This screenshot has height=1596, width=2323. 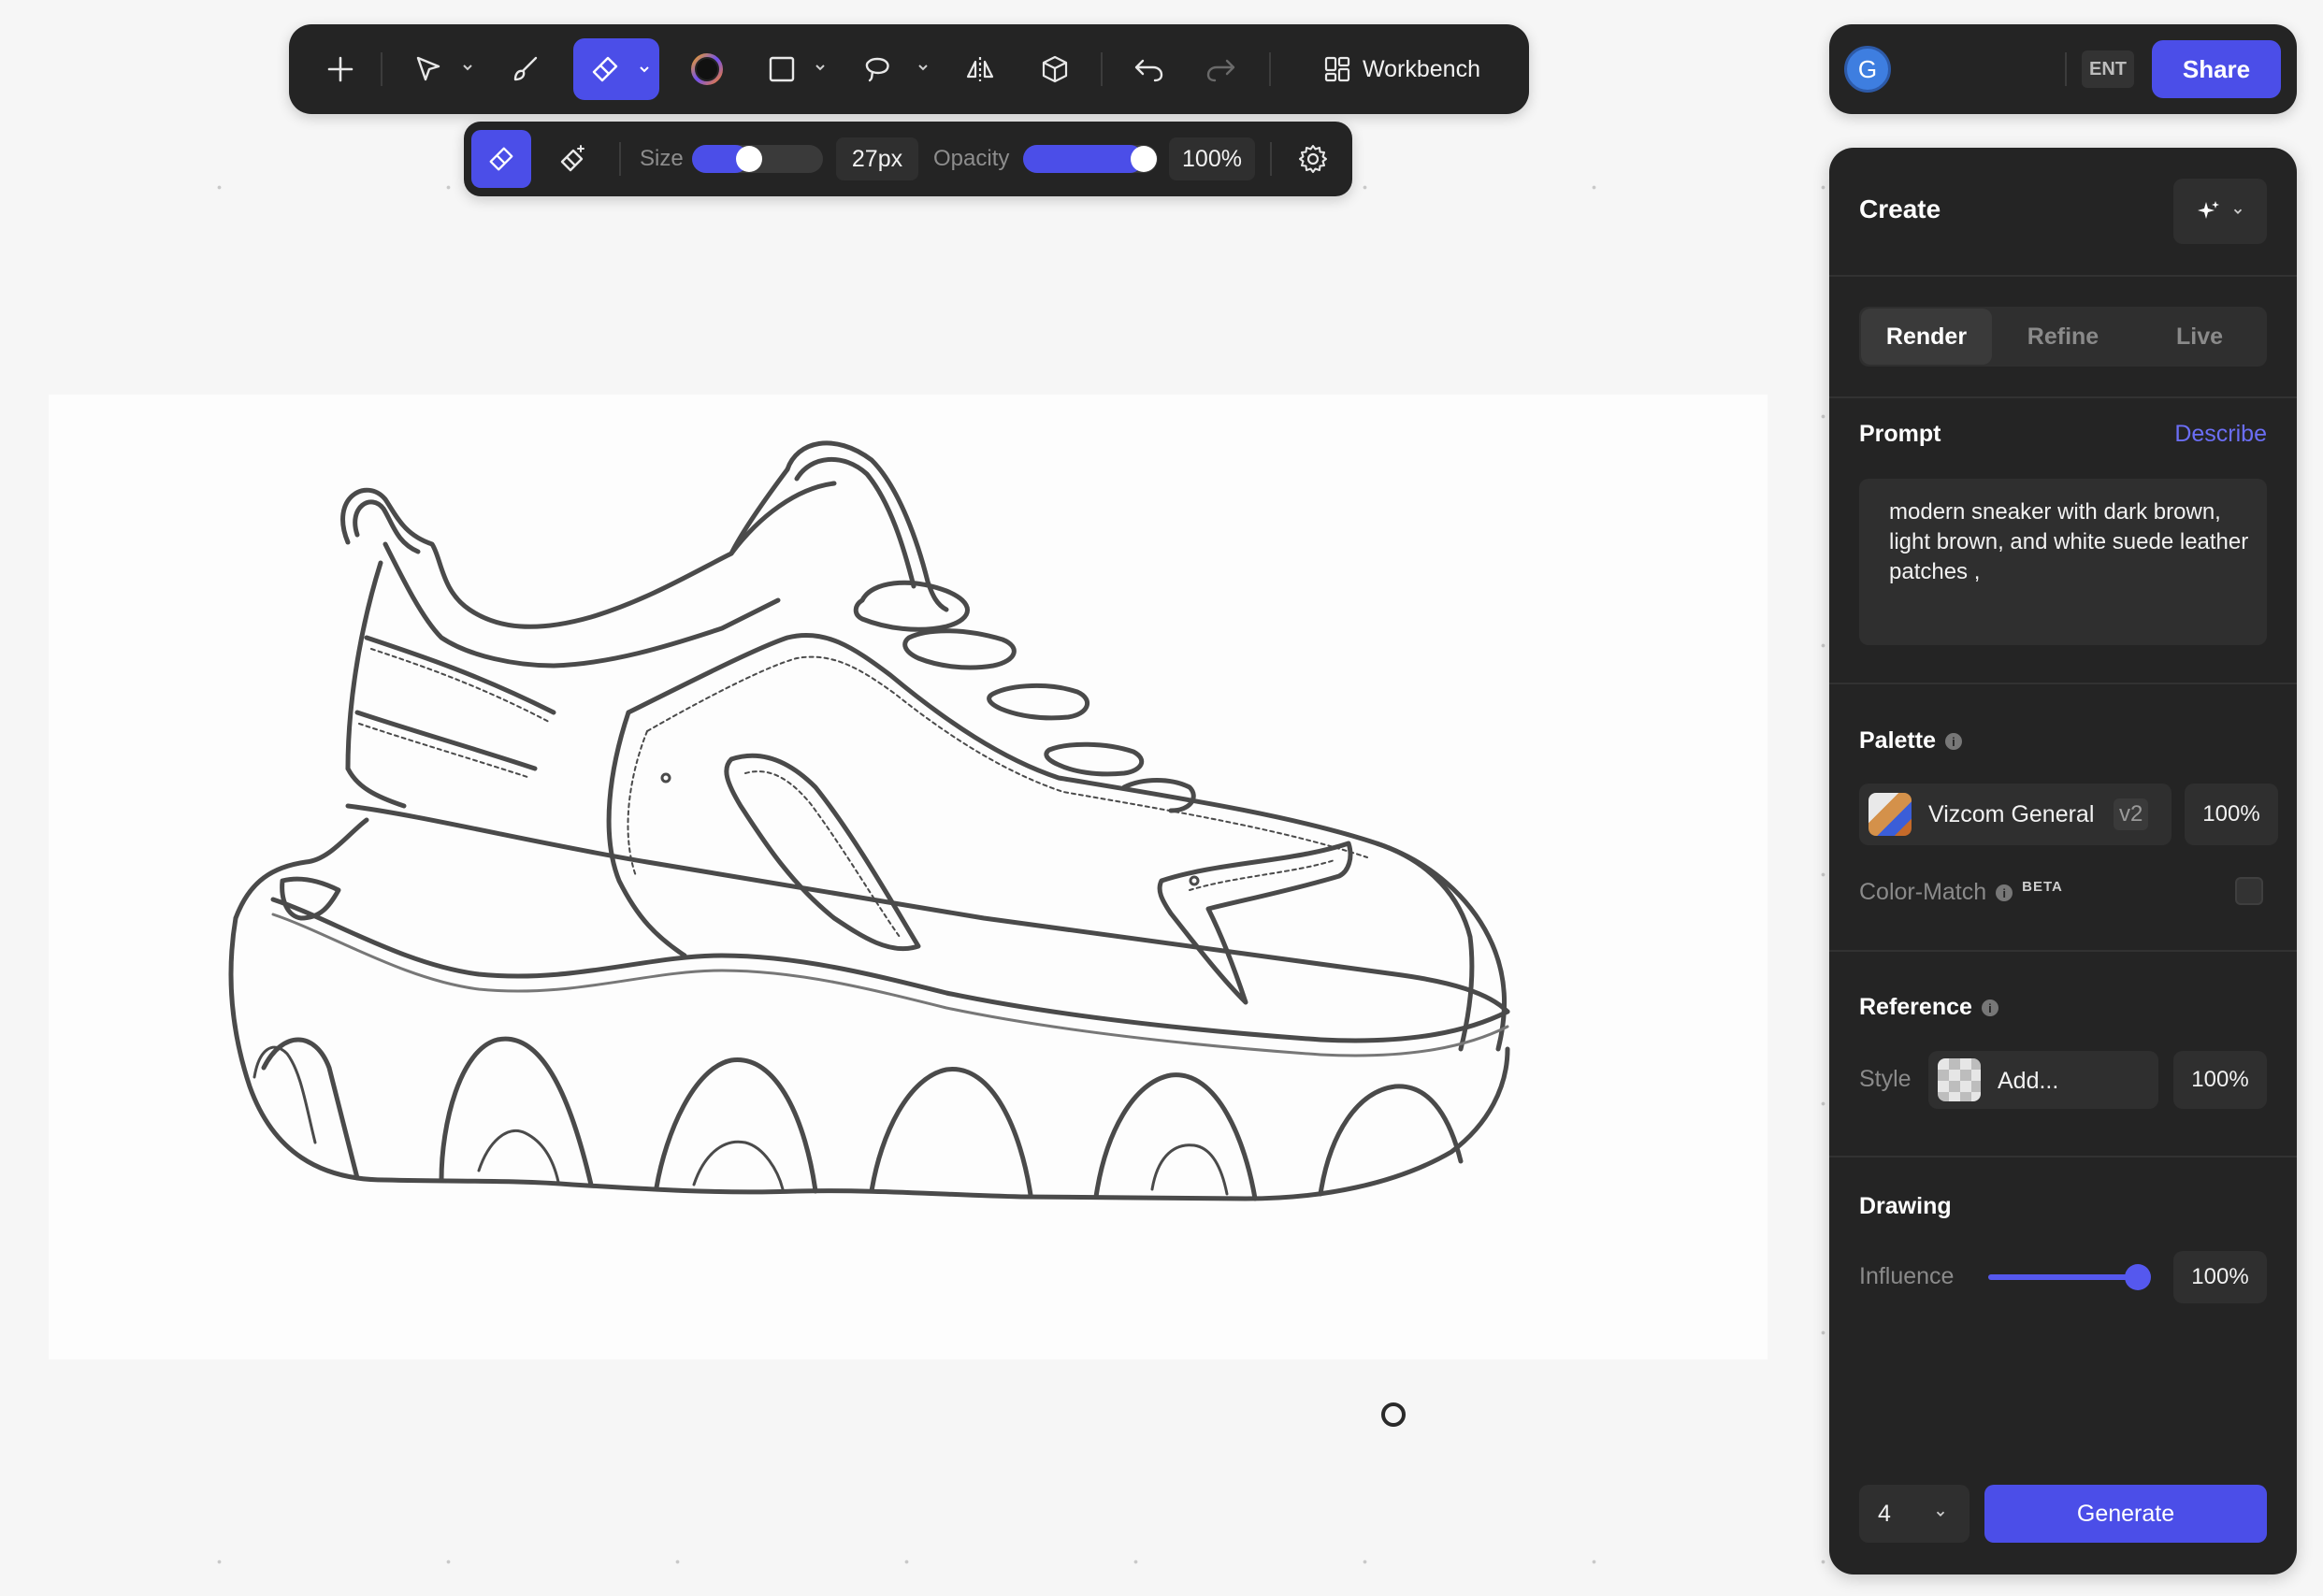 I want to click on reference-label: Reference i, so click(x=1929, y=1008).